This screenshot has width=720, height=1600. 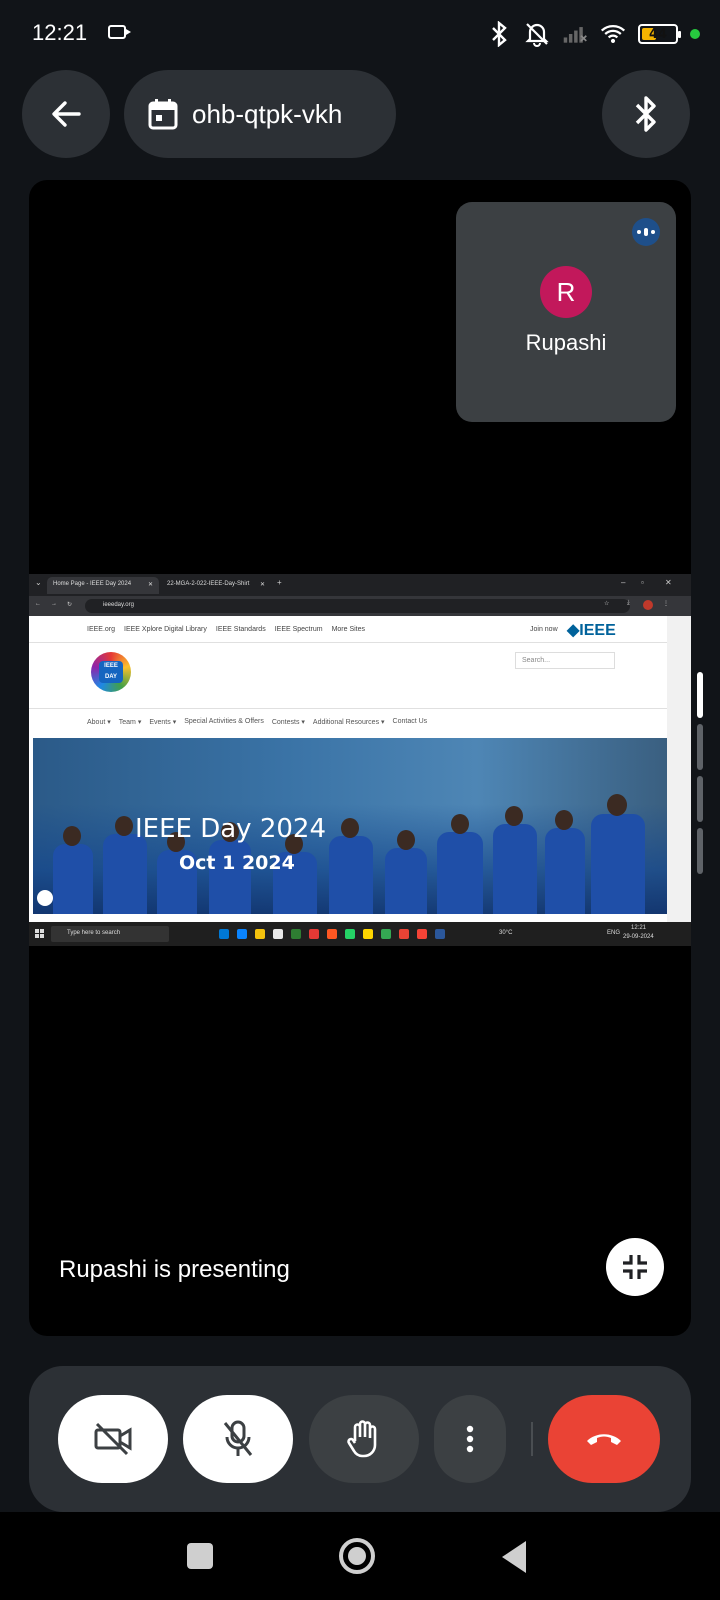 I want to click on tab-label: Home Page - IEEE Day 2024, so click(x=92, y=584).